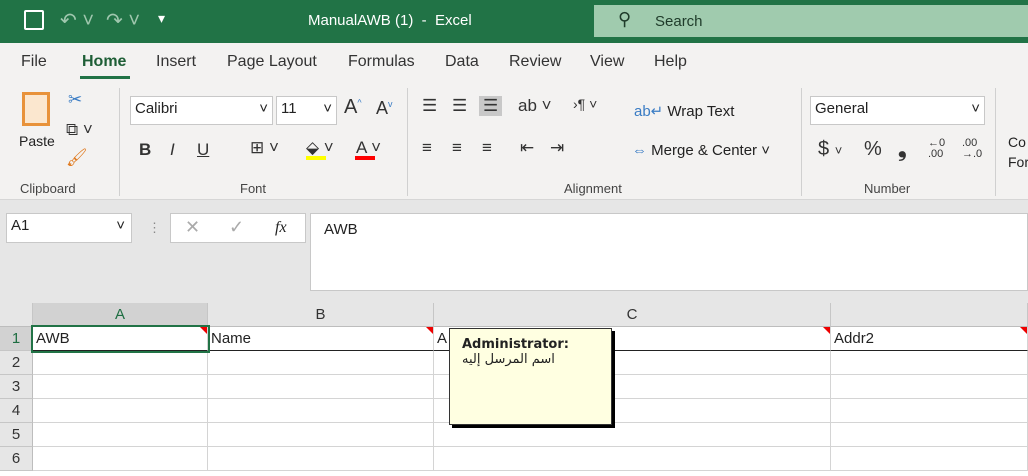 The height and width of the screenshot is (476, 1028). I want to click on redo-icon: ↷ ˅, so click(123, 20).